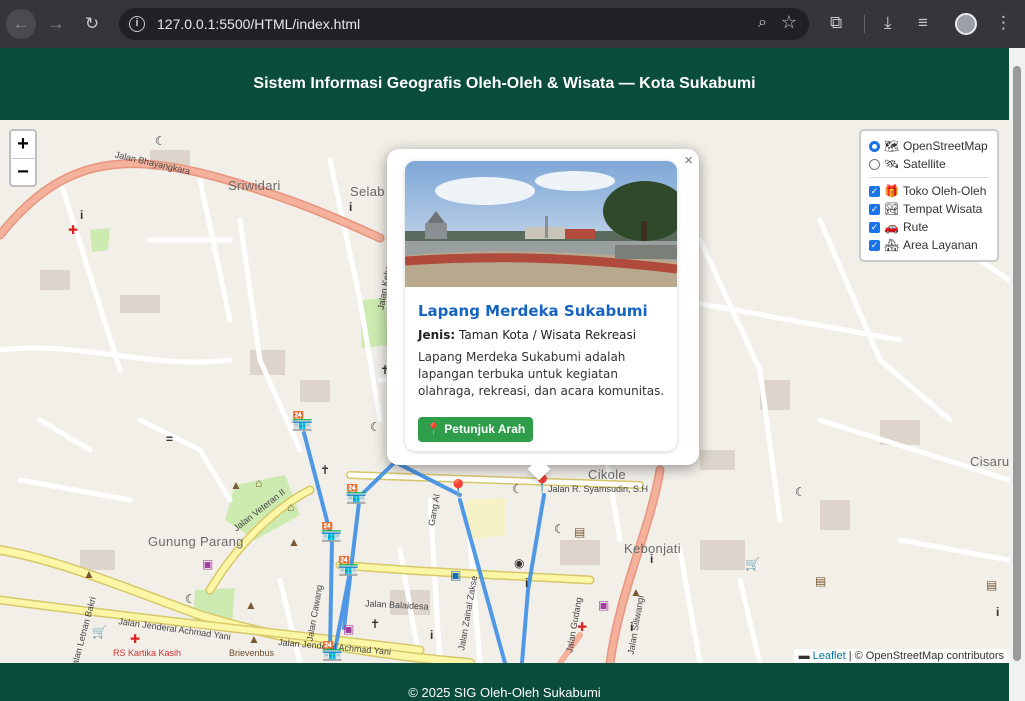  I want to click on directions-button: 📍 Petunjuk Arah, so click(476, 429).